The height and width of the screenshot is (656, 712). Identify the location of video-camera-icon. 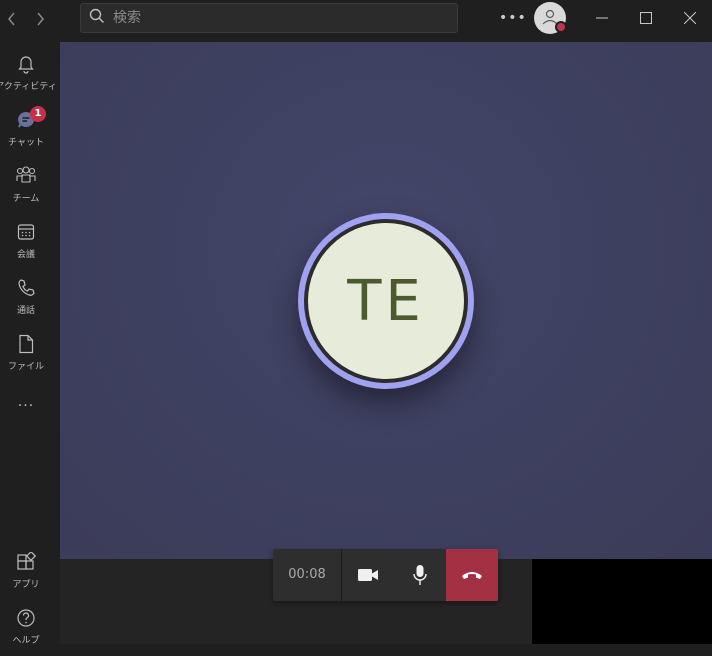
(368, 575).